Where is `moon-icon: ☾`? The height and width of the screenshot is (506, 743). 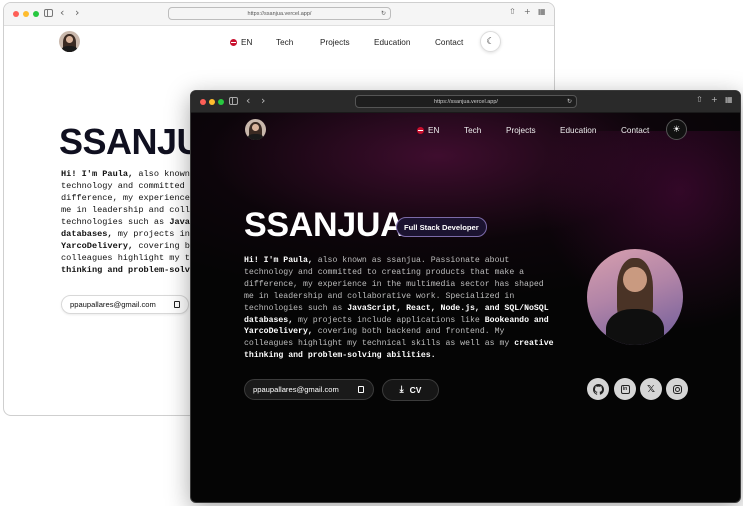 moon-icon: ☾ is located at coordinates (490, 41).